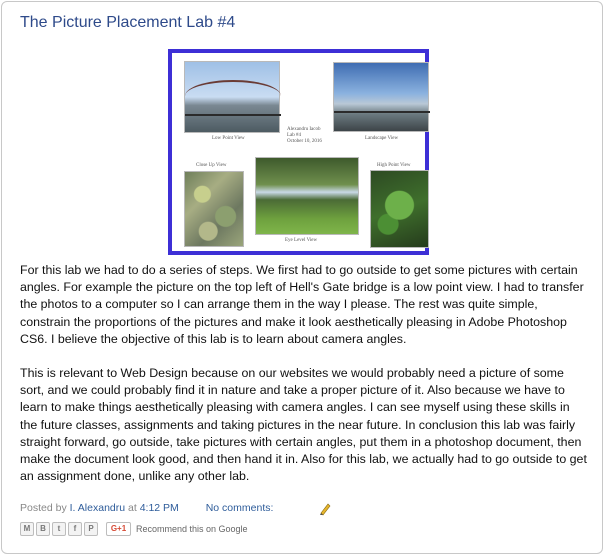 The width and height of the screenshot is (606, 557). I want to click on eye-level-photo, so click(307, 196).